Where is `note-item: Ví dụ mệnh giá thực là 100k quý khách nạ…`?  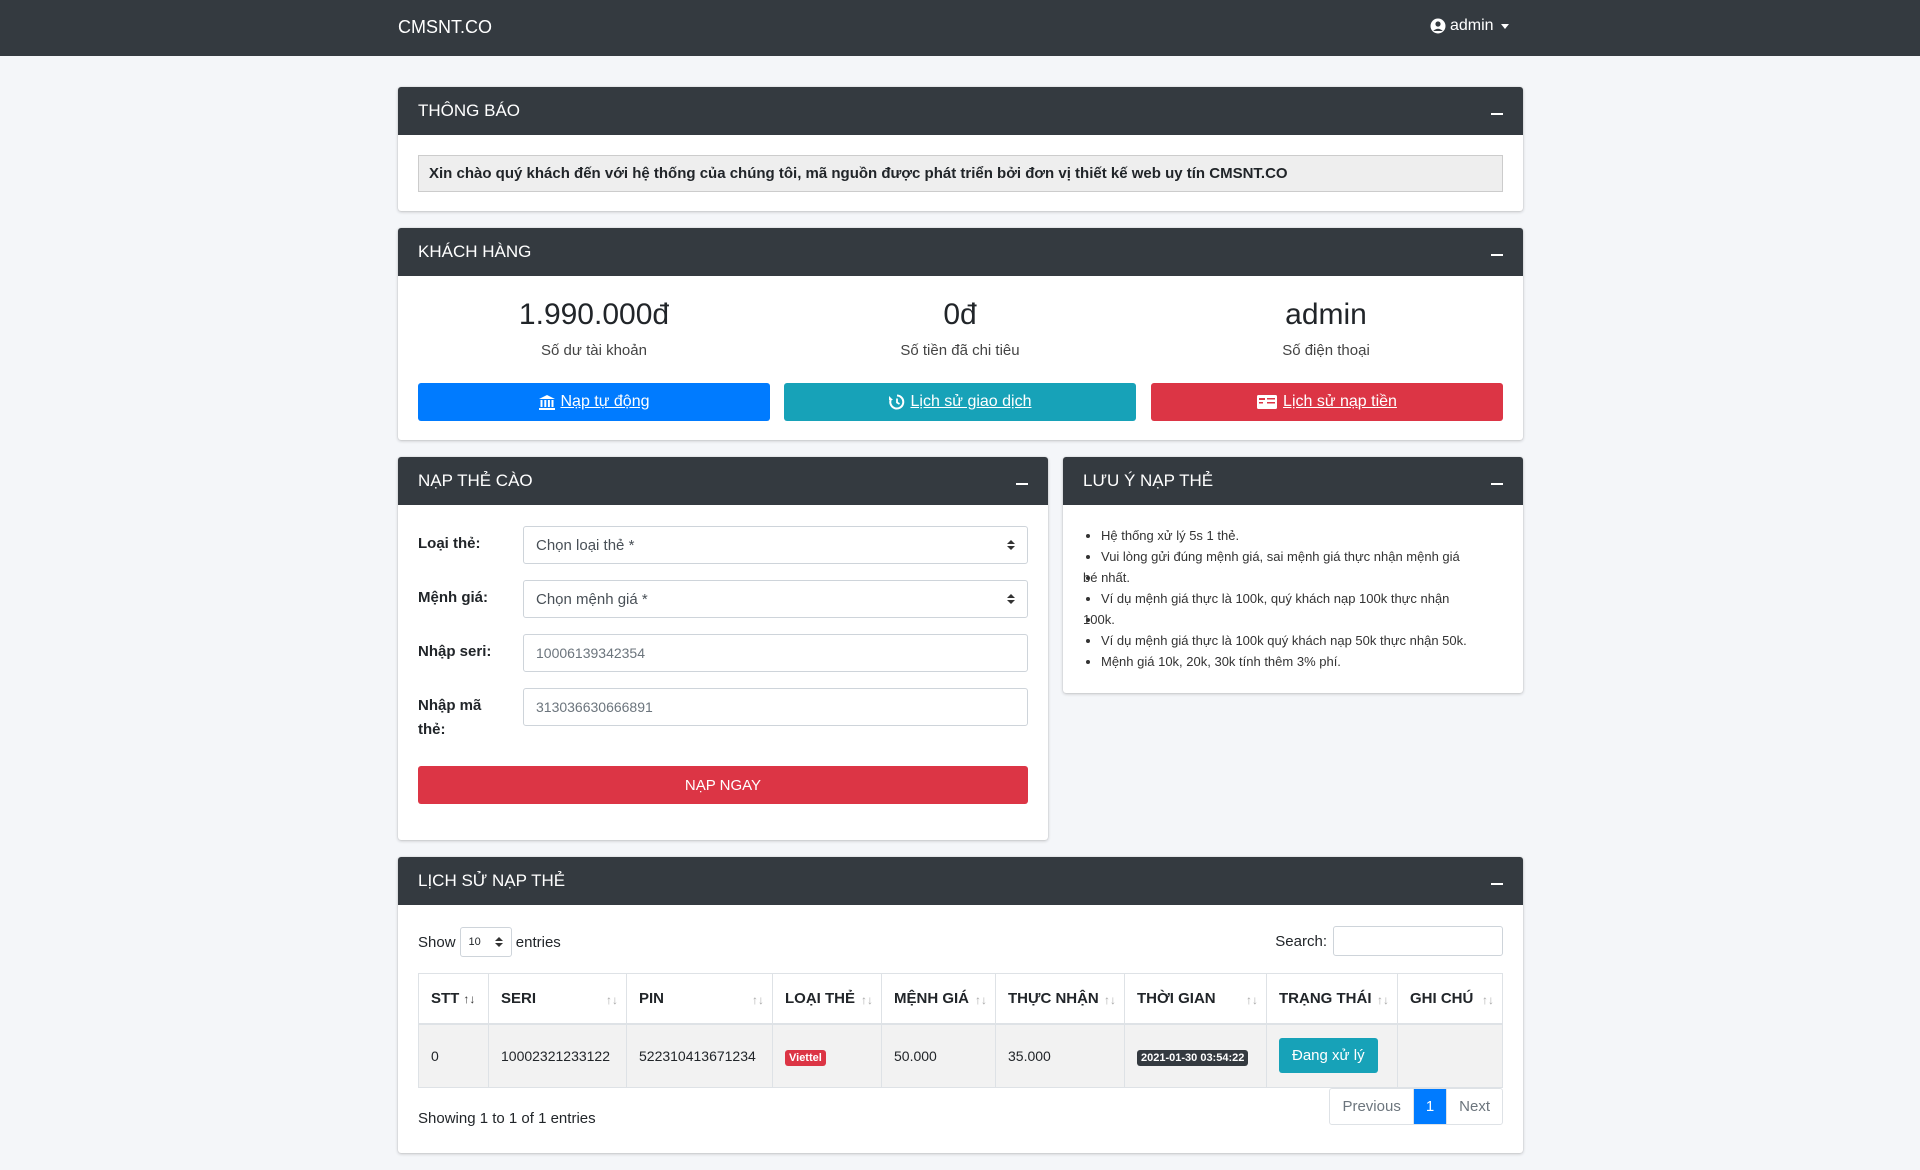 note-item: Ví dụ mệnh giá thực là 100k quý khách nạ… is located at coordinates (1293, 640).